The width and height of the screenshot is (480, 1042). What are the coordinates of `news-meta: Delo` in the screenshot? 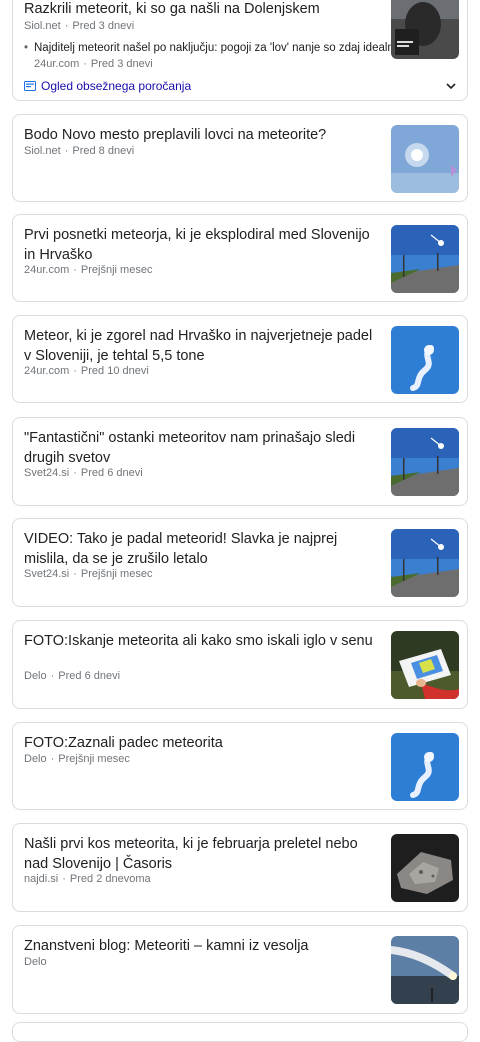 It's located at (35, 962).